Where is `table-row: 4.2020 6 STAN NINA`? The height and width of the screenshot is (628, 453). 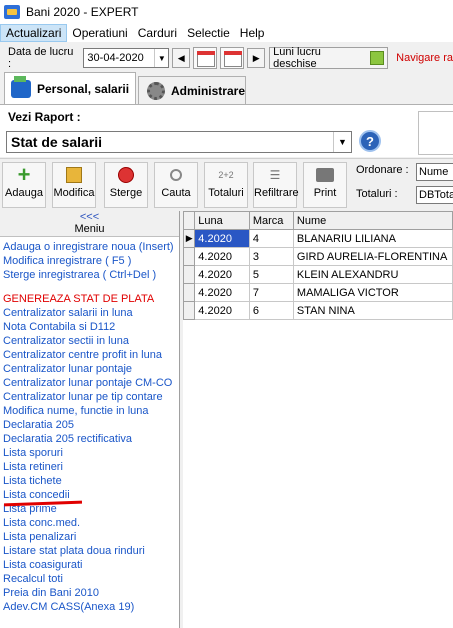
table-row: 4.2020 6 STAN NINA is located at coordinates (317, 310).